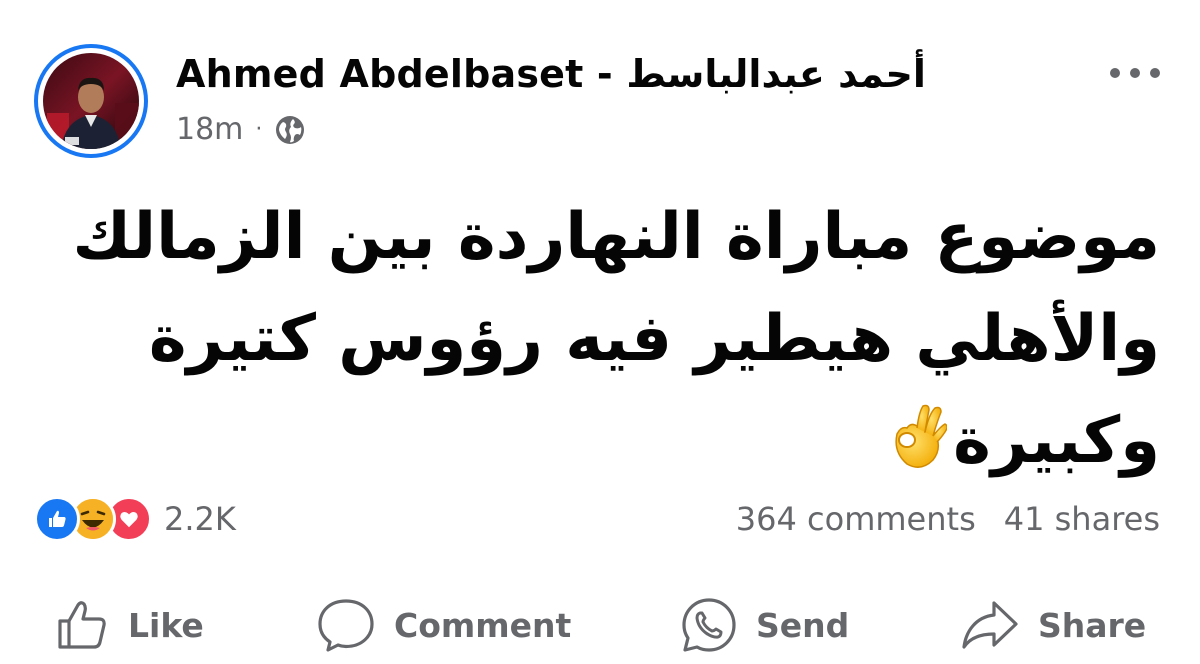  Describe the element at coordinates (921, 436) in the screenshot. I see `ok-hand-emoji-icon` at that location.